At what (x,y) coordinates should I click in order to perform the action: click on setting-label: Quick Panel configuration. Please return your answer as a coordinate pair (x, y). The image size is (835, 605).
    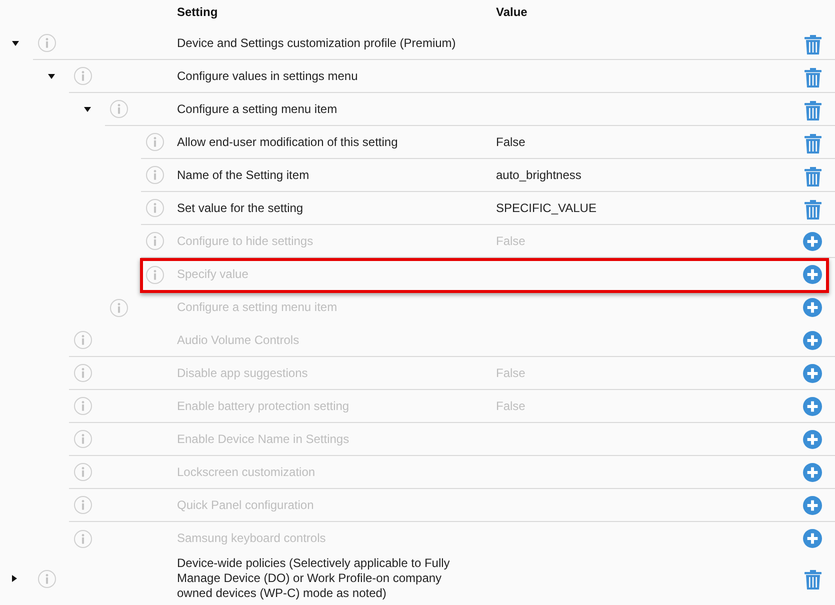
    Looking at the image, I should click on (245, 505).